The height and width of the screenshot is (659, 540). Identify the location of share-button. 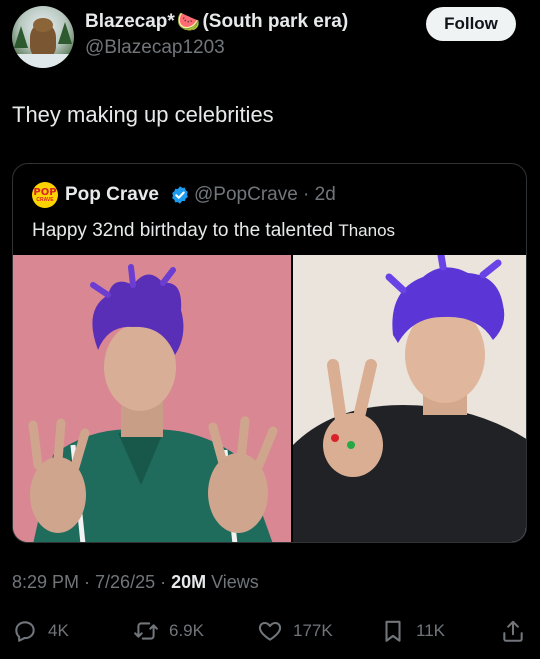
(518, 631).